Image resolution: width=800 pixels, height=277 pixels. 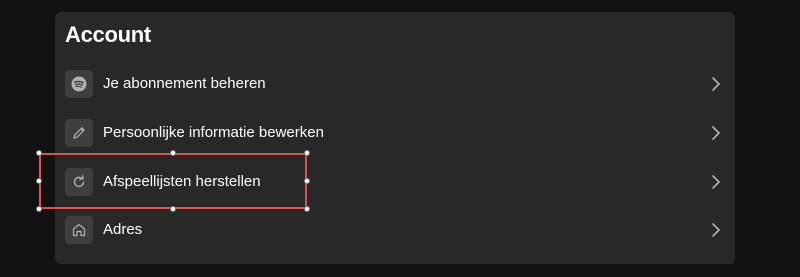 What do you see at coordinates (173, 181) in the screenshot?
I see `selection-outline` at bounding box center [173, 181].